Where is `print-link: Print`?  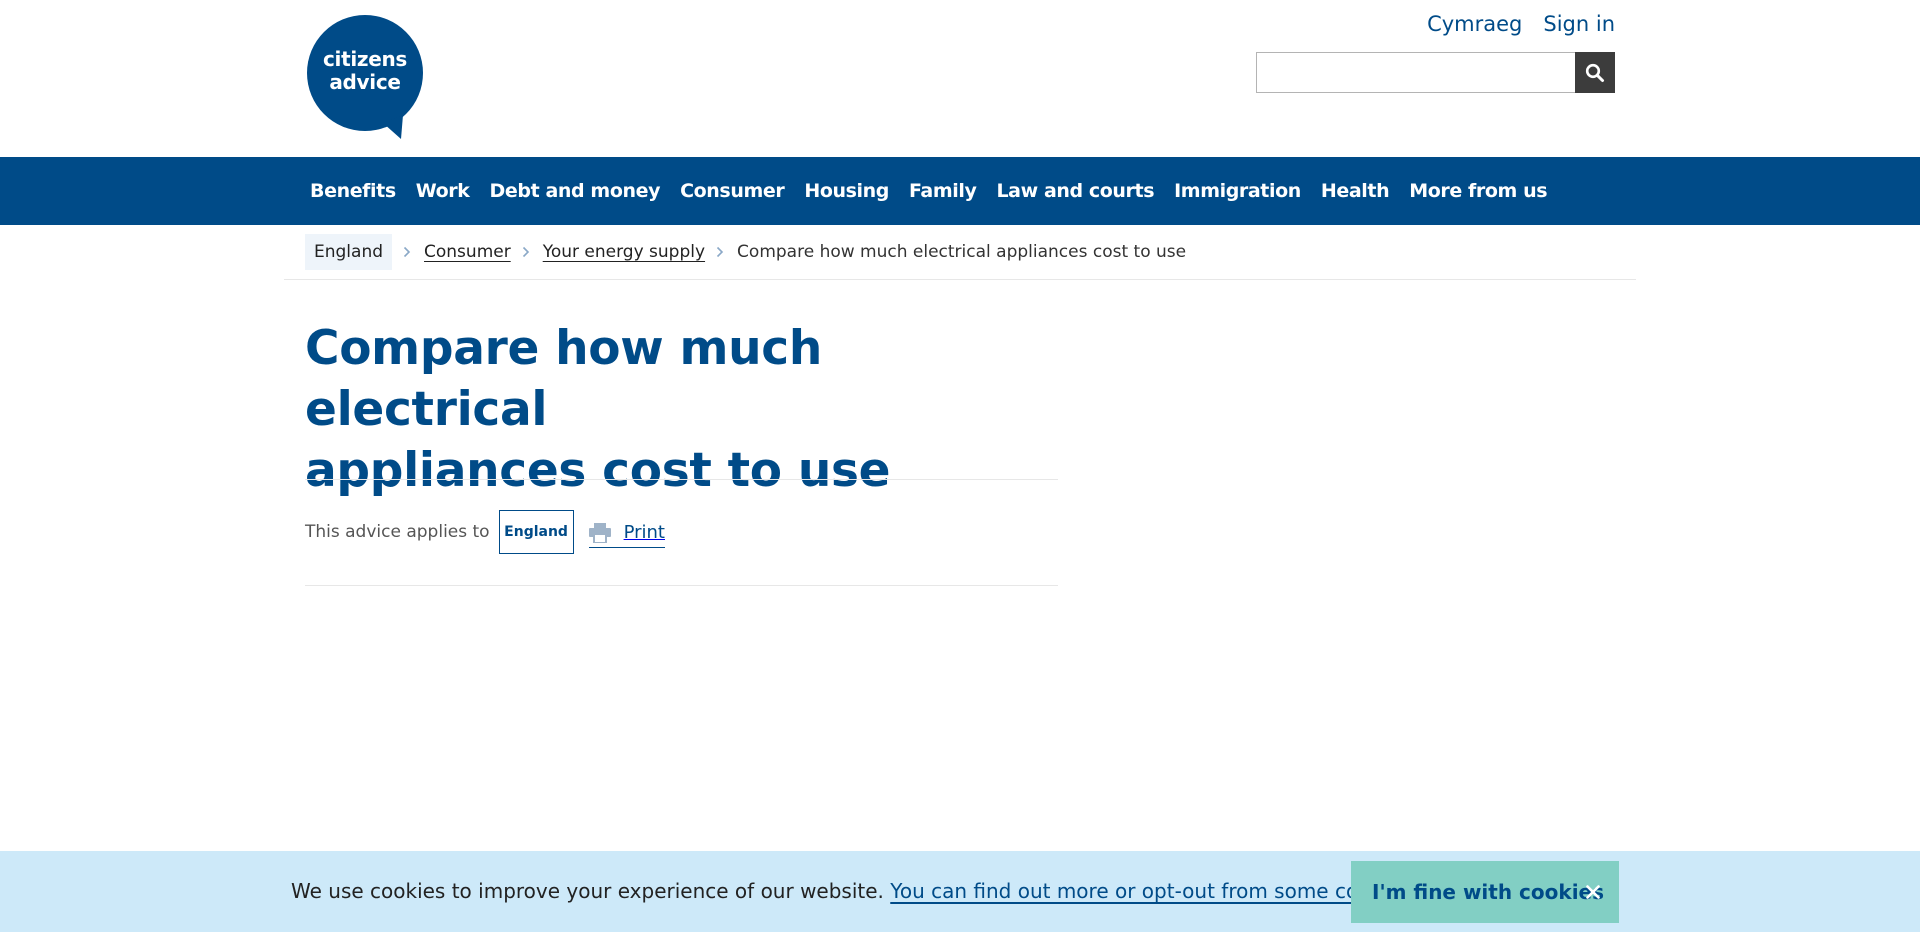
print-link: Print is located at coordinates (626, 535).